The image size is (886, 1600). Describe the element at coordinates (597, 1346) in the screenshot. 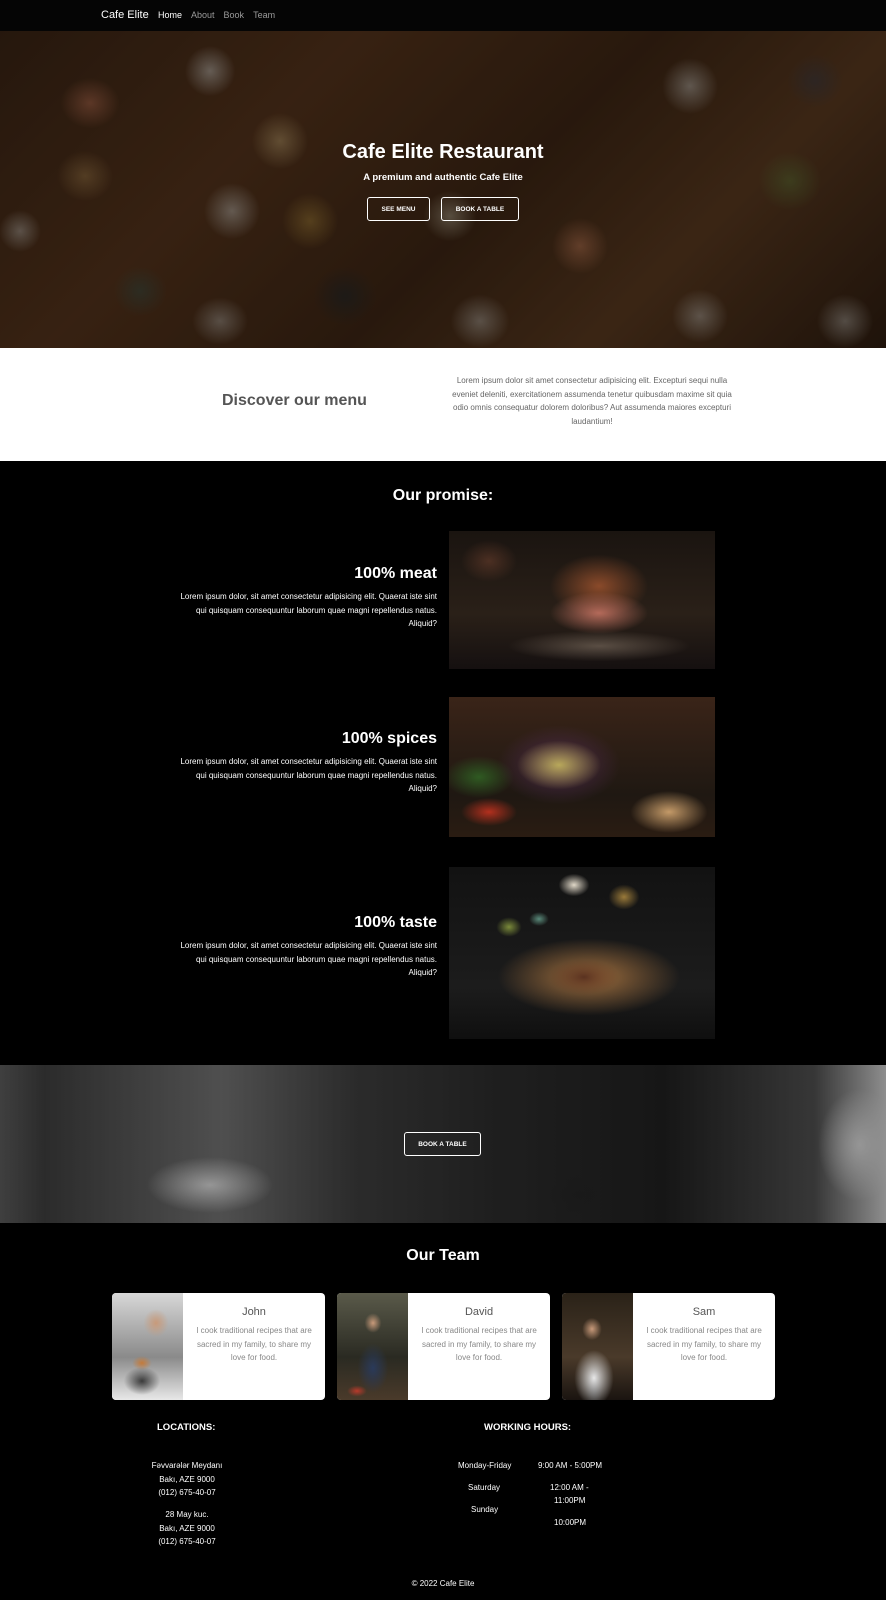

I see `team-photo-sam` at that location.